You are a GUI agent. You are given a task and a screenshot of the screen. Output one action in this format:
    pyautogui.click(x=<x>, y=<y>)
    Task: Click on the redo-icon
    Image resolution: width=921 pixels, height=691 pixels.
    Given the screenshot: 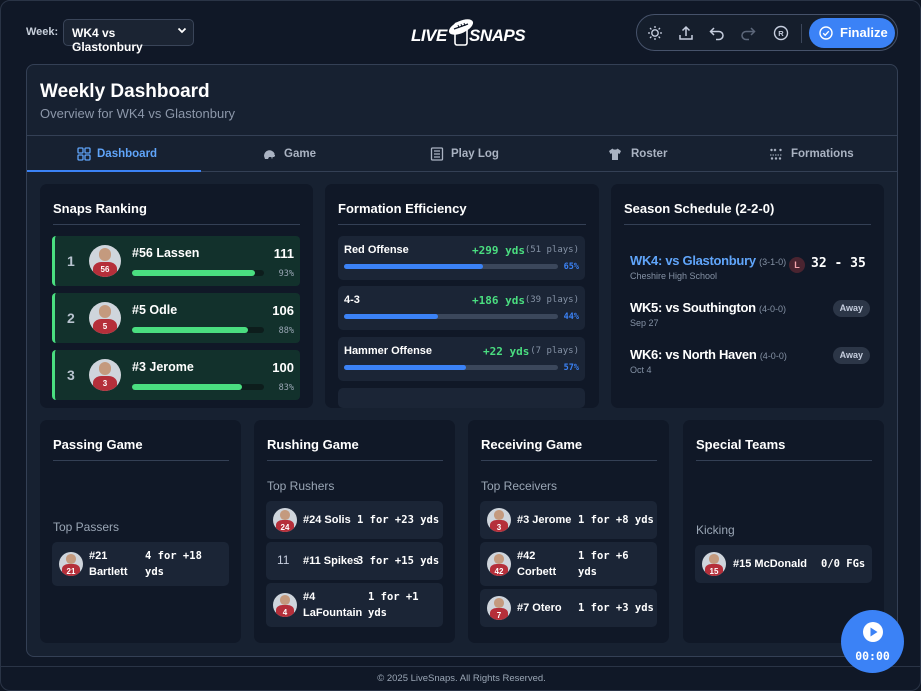 What is the action you would take?
    pyautogui.click(x=748, y=33)
    